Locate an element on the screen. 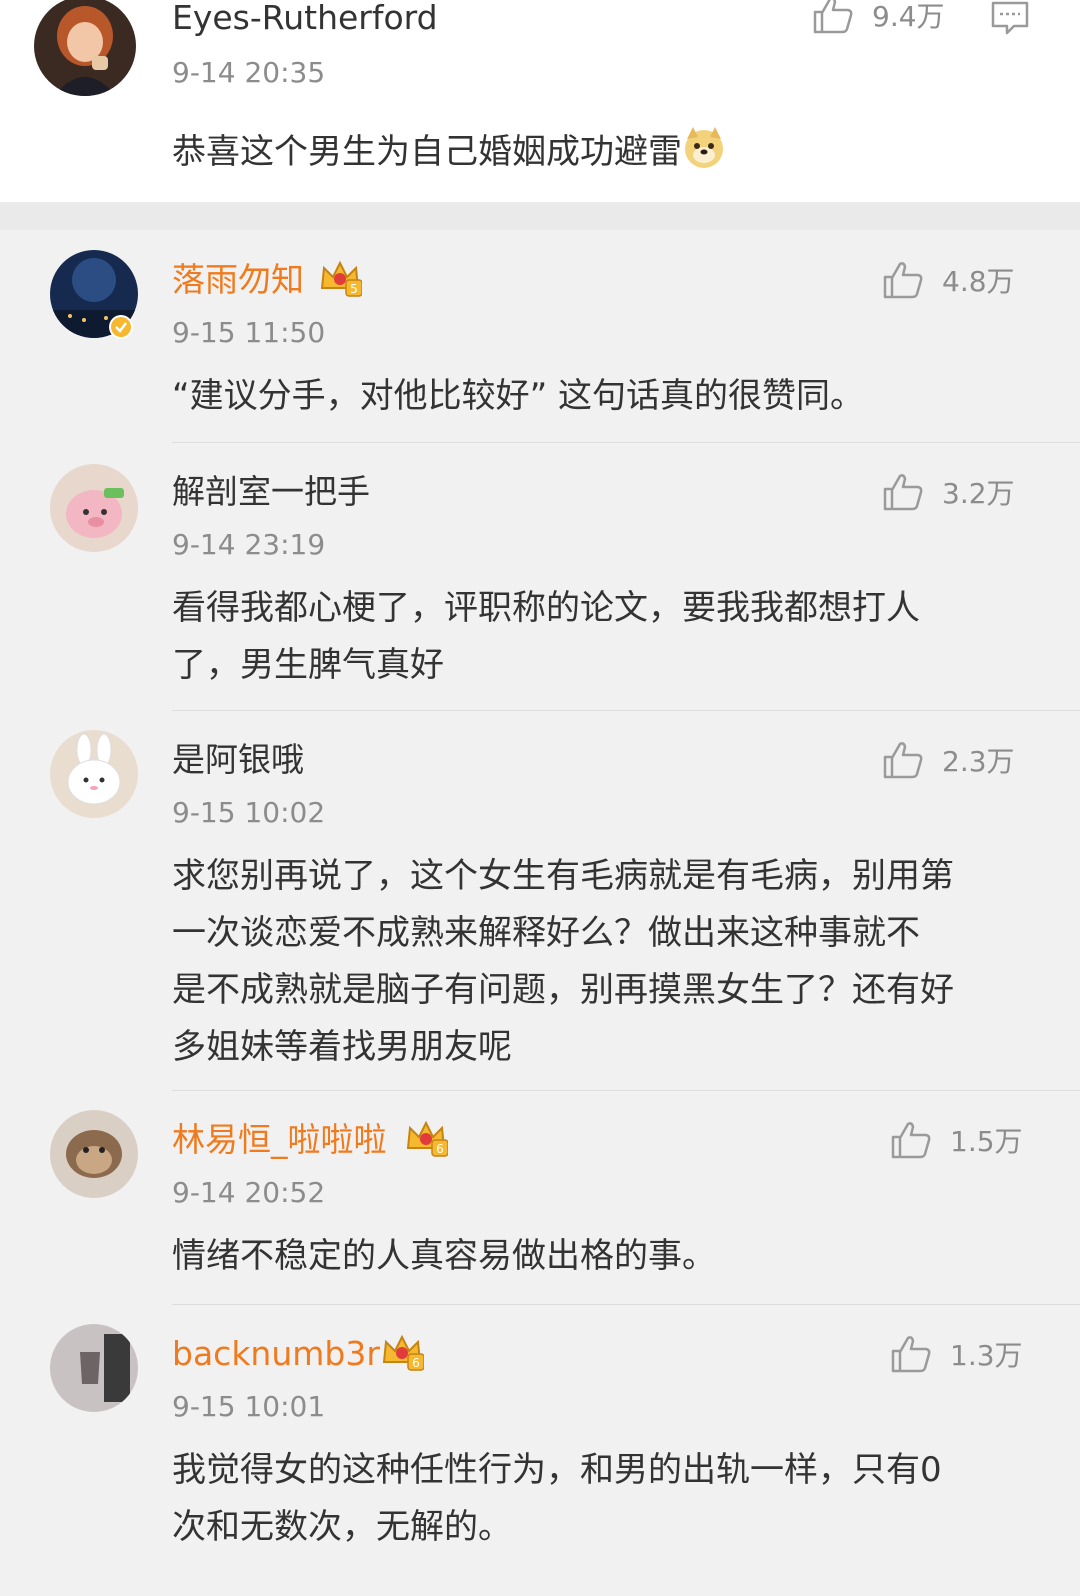  comment-text-line: 求您别再说了，这个女生有毛病就是有毛病，别用第 is located at coordinates (563, 876).